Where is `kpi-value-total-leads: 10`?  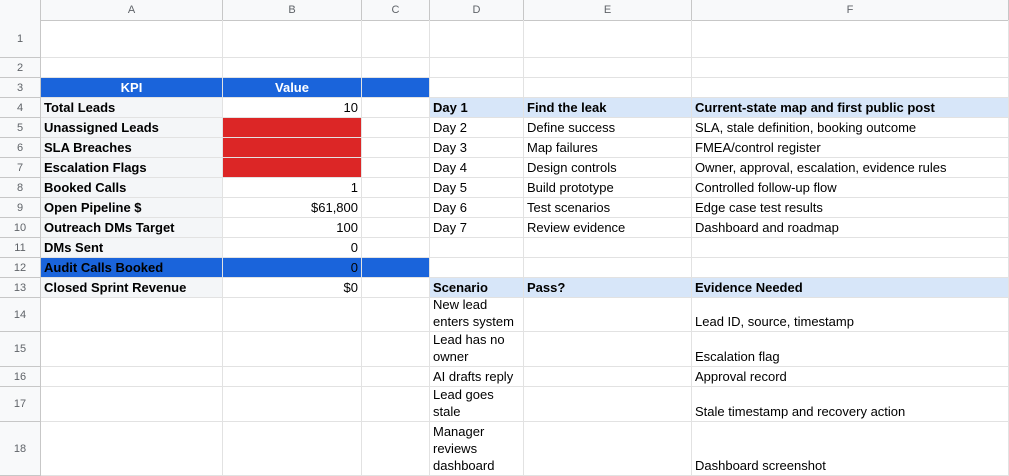 kpi-value-total-leads: 10 is located at coordinates (292, 108).